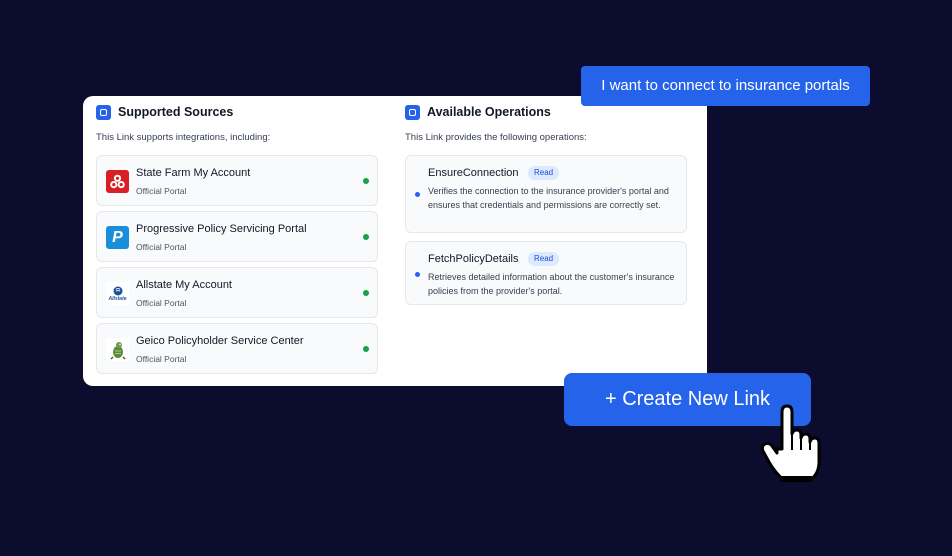  I want to click on section-title: Available Operations, so click(489, 112).